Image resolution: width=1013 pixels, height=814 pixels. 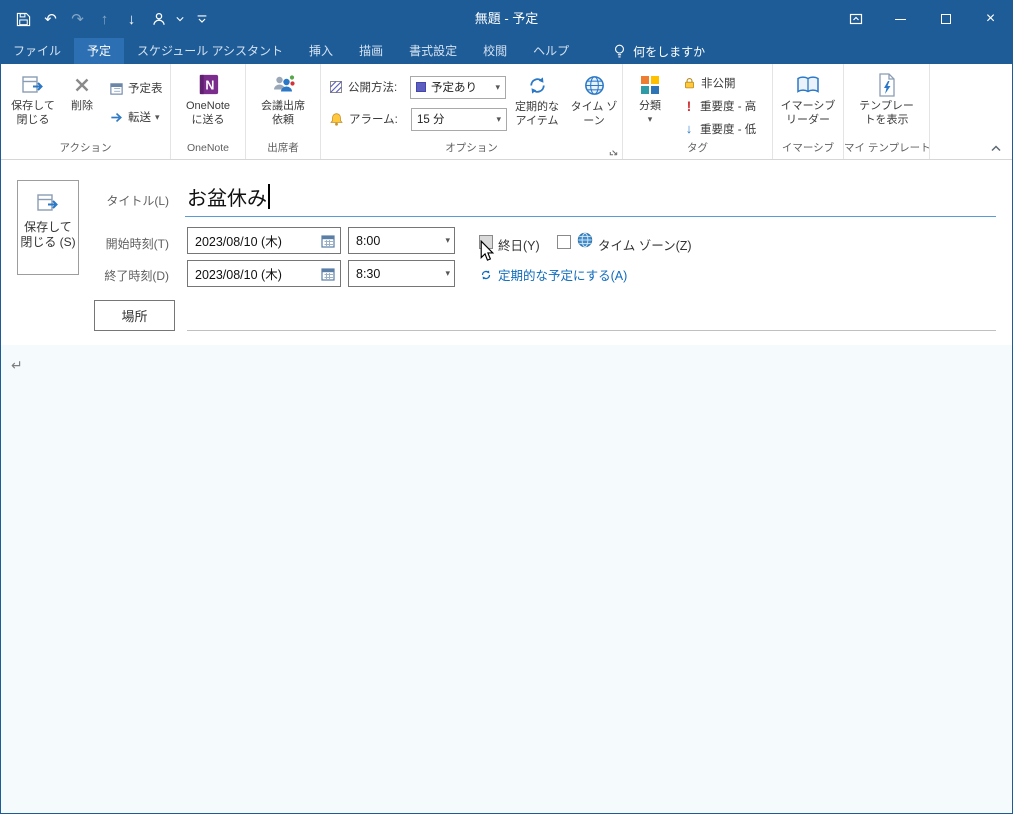 What do you see at coordinates (697, 148) in the screenshot?
I see `group-label-tags: タグ` at bounding box center [697, 148].